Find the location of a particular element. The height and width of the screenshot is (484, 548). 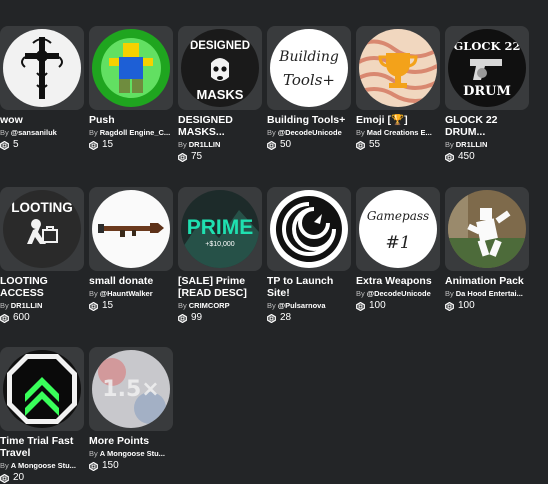

gamepass-card: Push By Ragdoll Engine_C... 15 is located at coordinates (131, 88).